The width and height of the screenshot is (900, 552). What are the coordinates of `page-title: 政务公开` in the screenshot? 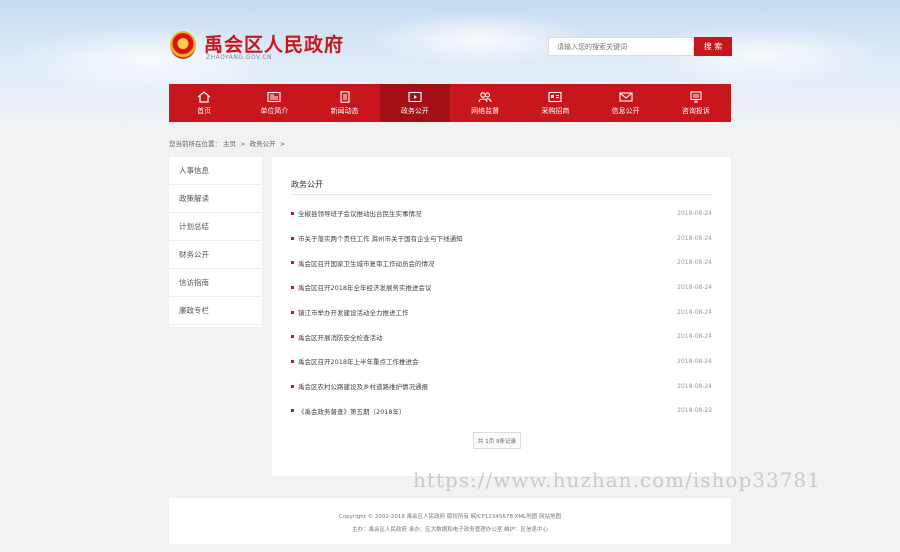 It's located at (307, 184).